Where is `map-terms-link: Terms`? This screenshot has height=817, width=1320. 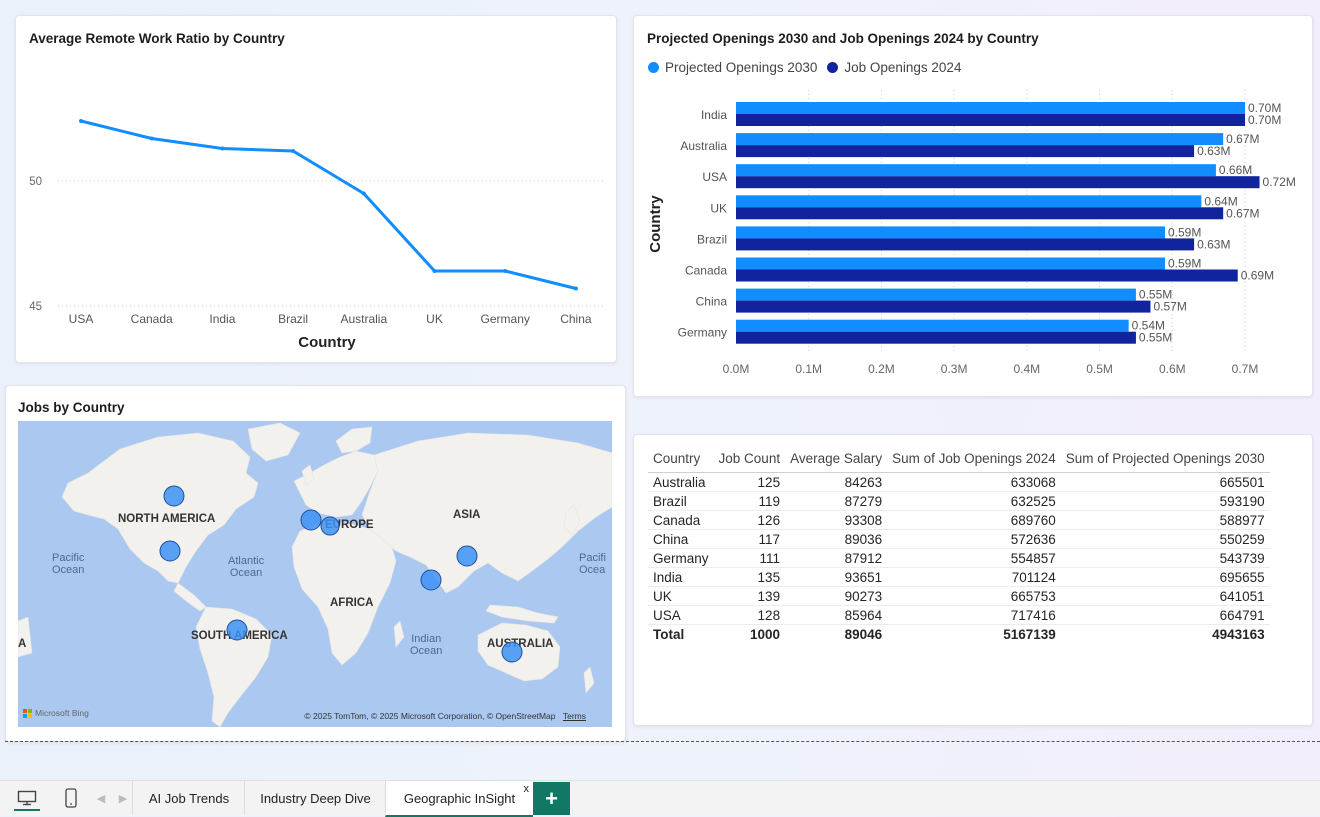 map-terms-link: Terms is located at coordinates (574, 716).